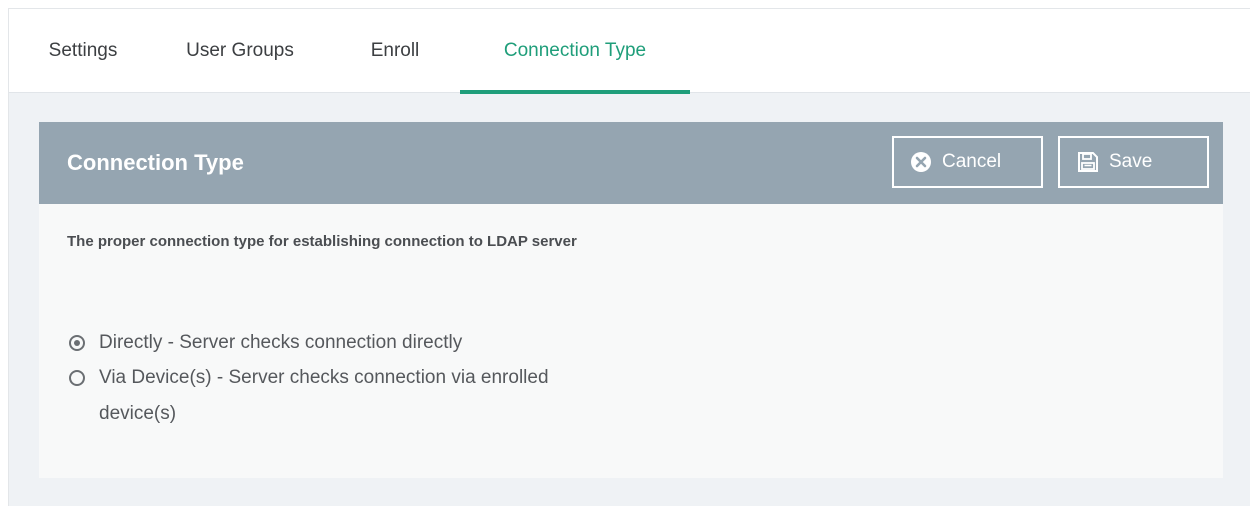  Describe the element at coordinates (83, 51) in the screenshot. I see `tab-settings: Settings` at that location.